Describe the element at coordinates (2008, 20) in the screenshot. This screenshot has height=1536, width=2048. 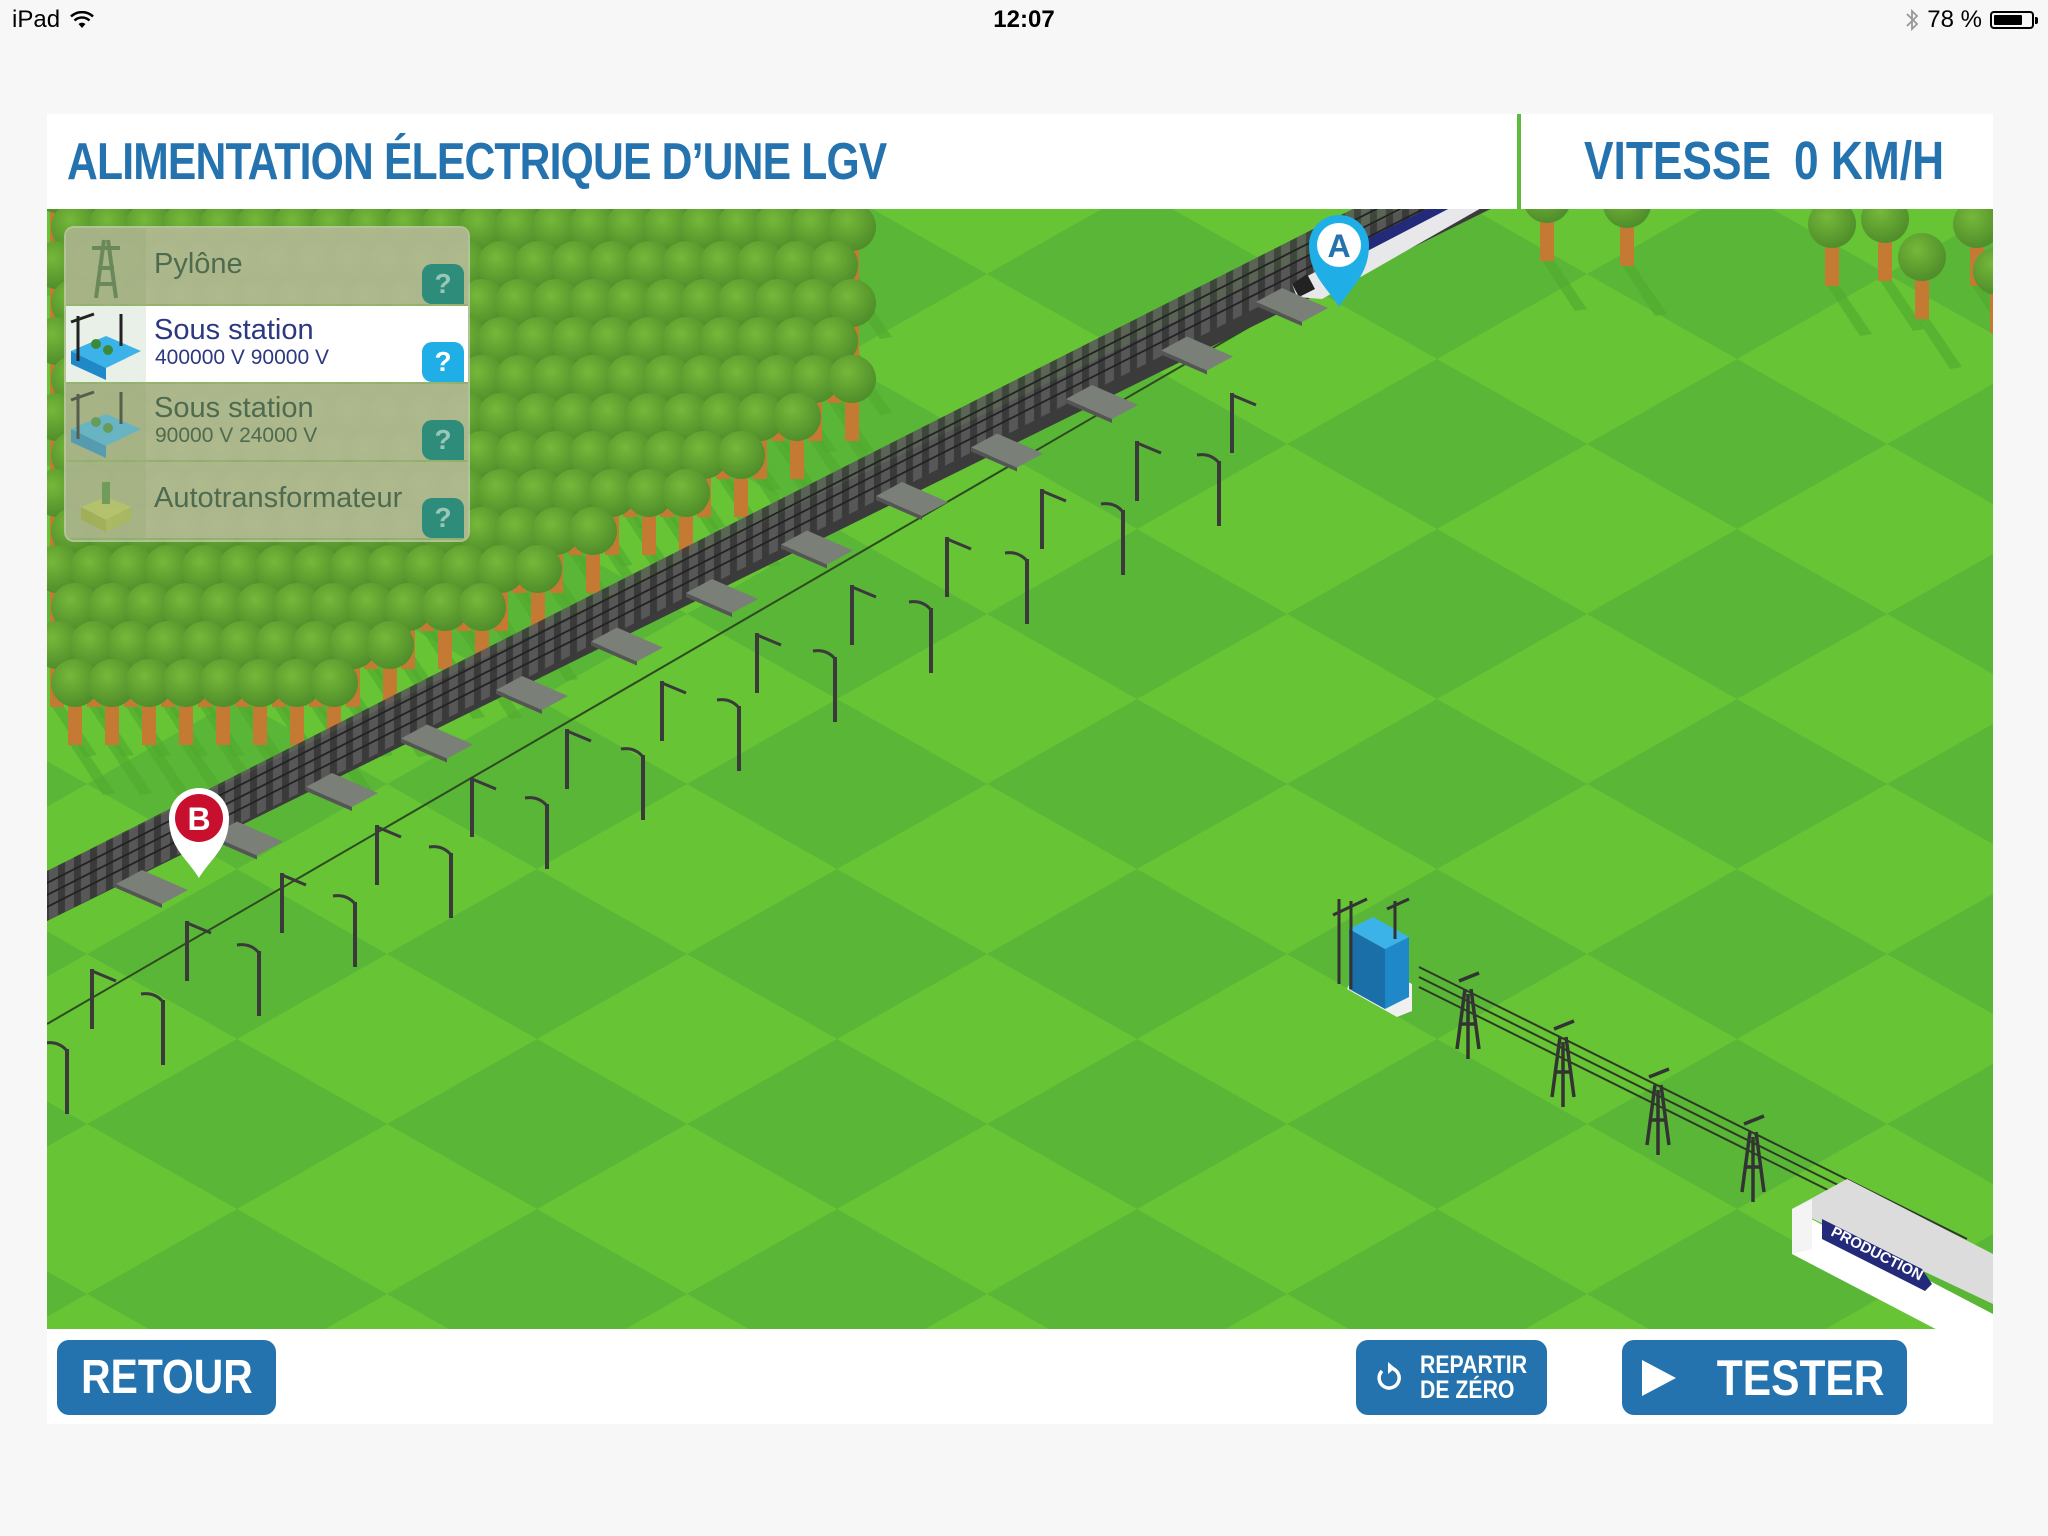
I see `battery-level` at that location.